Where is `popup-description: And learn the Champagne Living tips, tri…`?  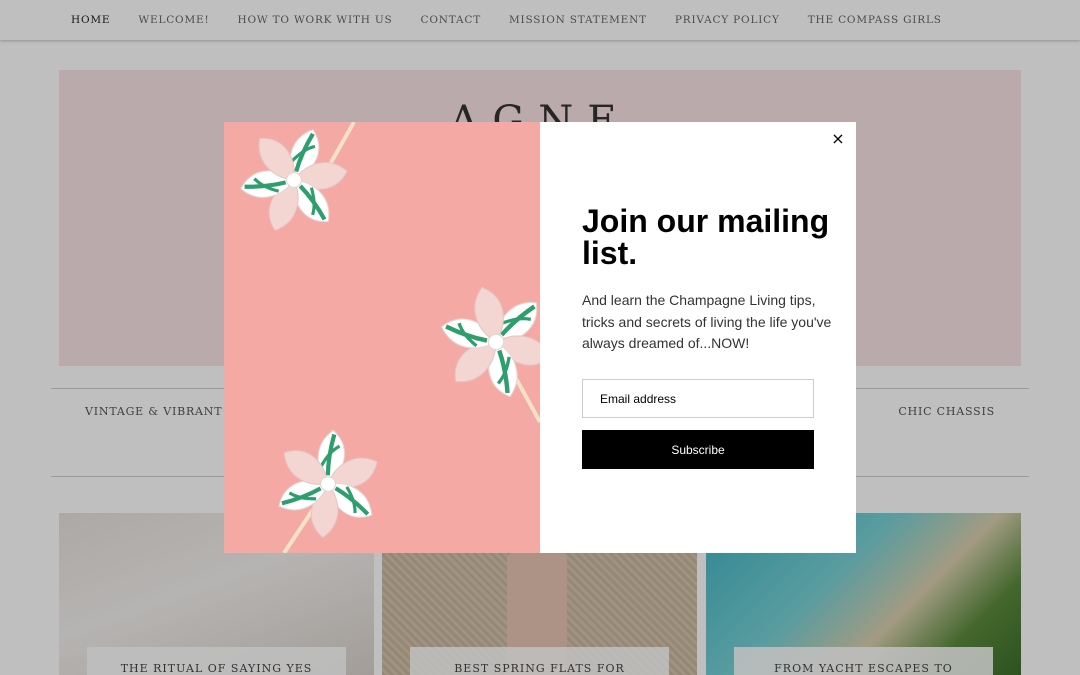
popup-description: And learn the Champagne Living tips, tri… is located at coordinates (707, 321).